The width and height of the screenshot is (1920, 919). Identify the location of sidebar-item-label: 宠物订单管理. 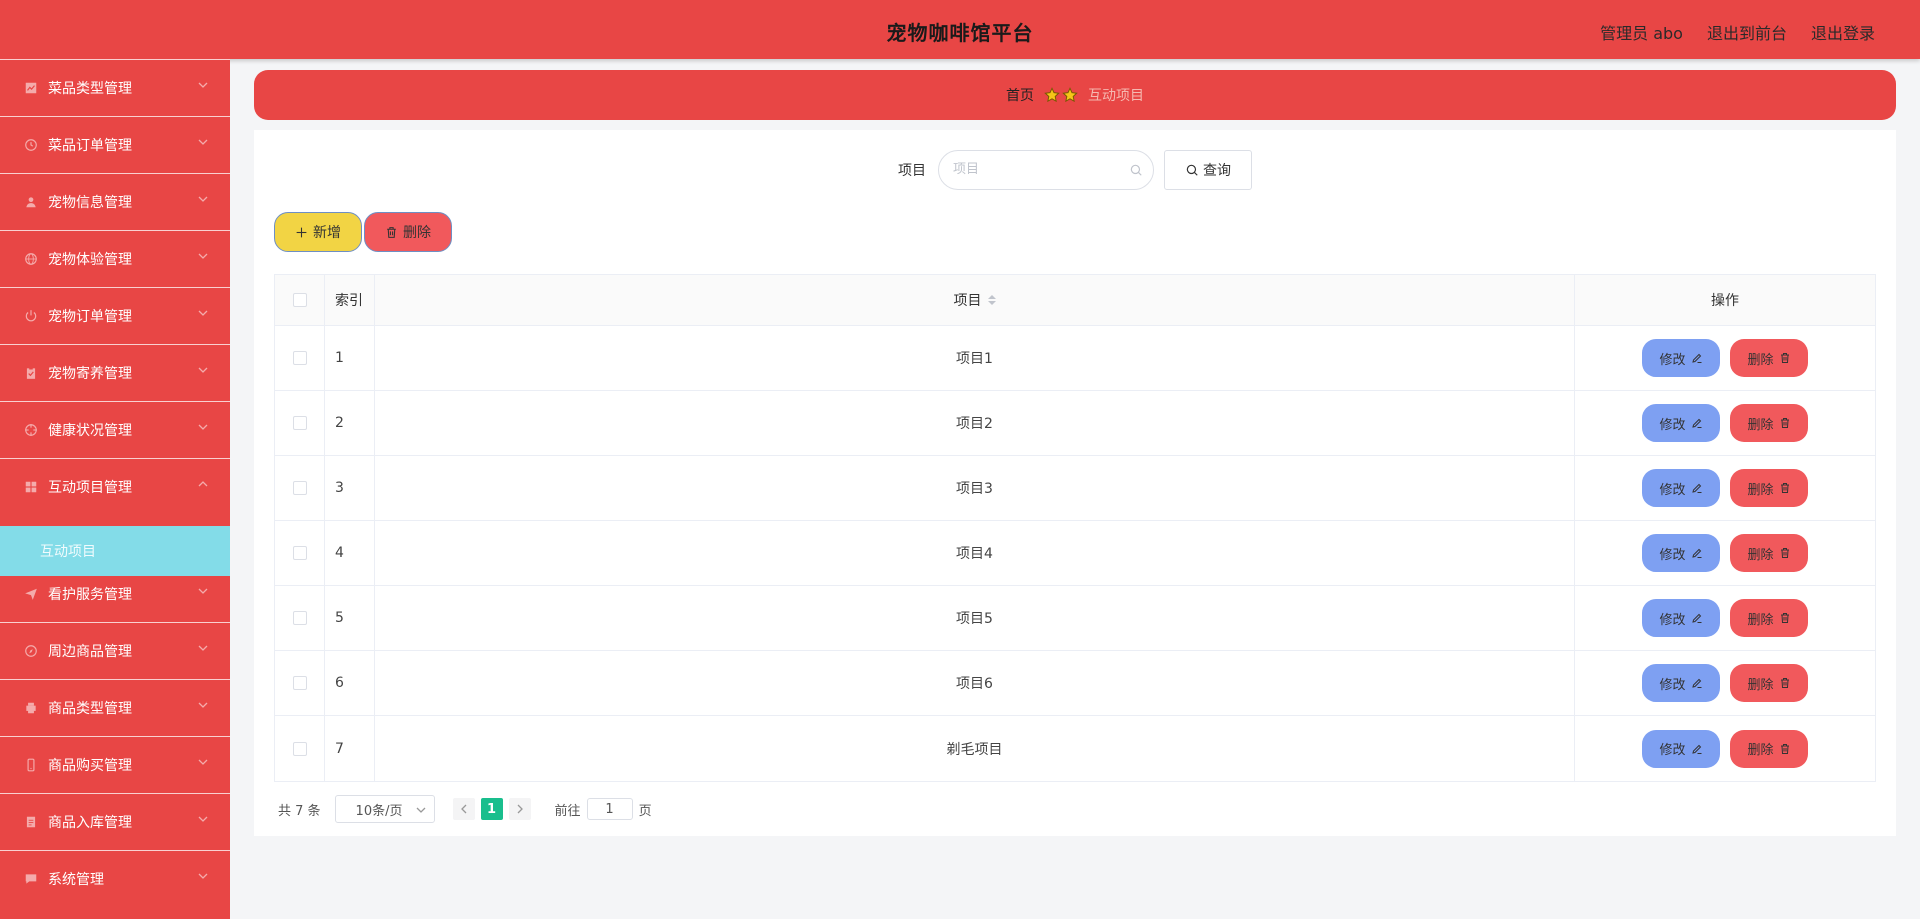
(90, 316).